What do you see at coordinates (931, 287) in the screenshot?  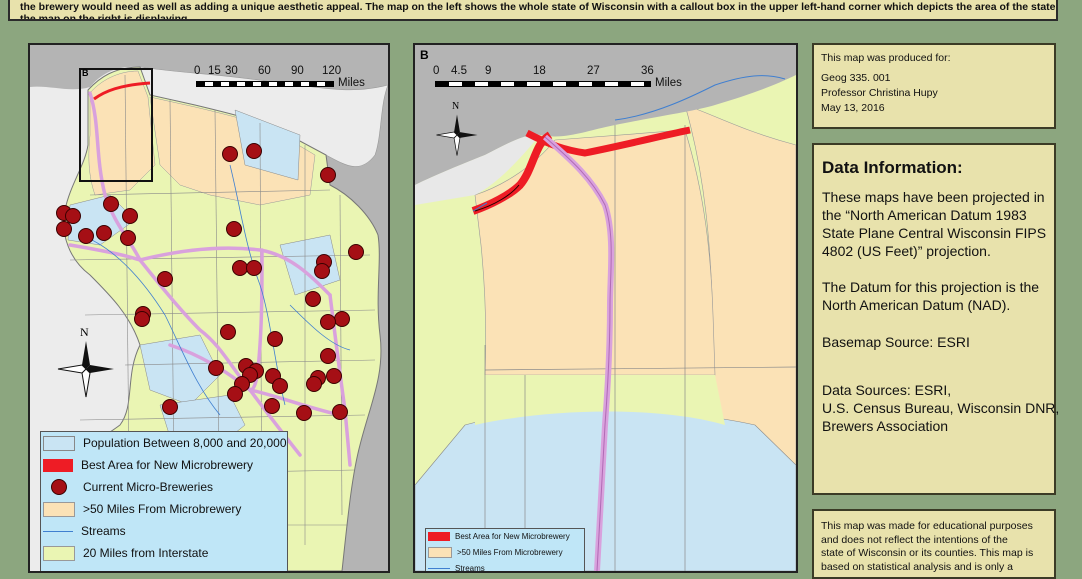 I see `text-line: The Datum for this projection is the` at bounding box center [931, 287].